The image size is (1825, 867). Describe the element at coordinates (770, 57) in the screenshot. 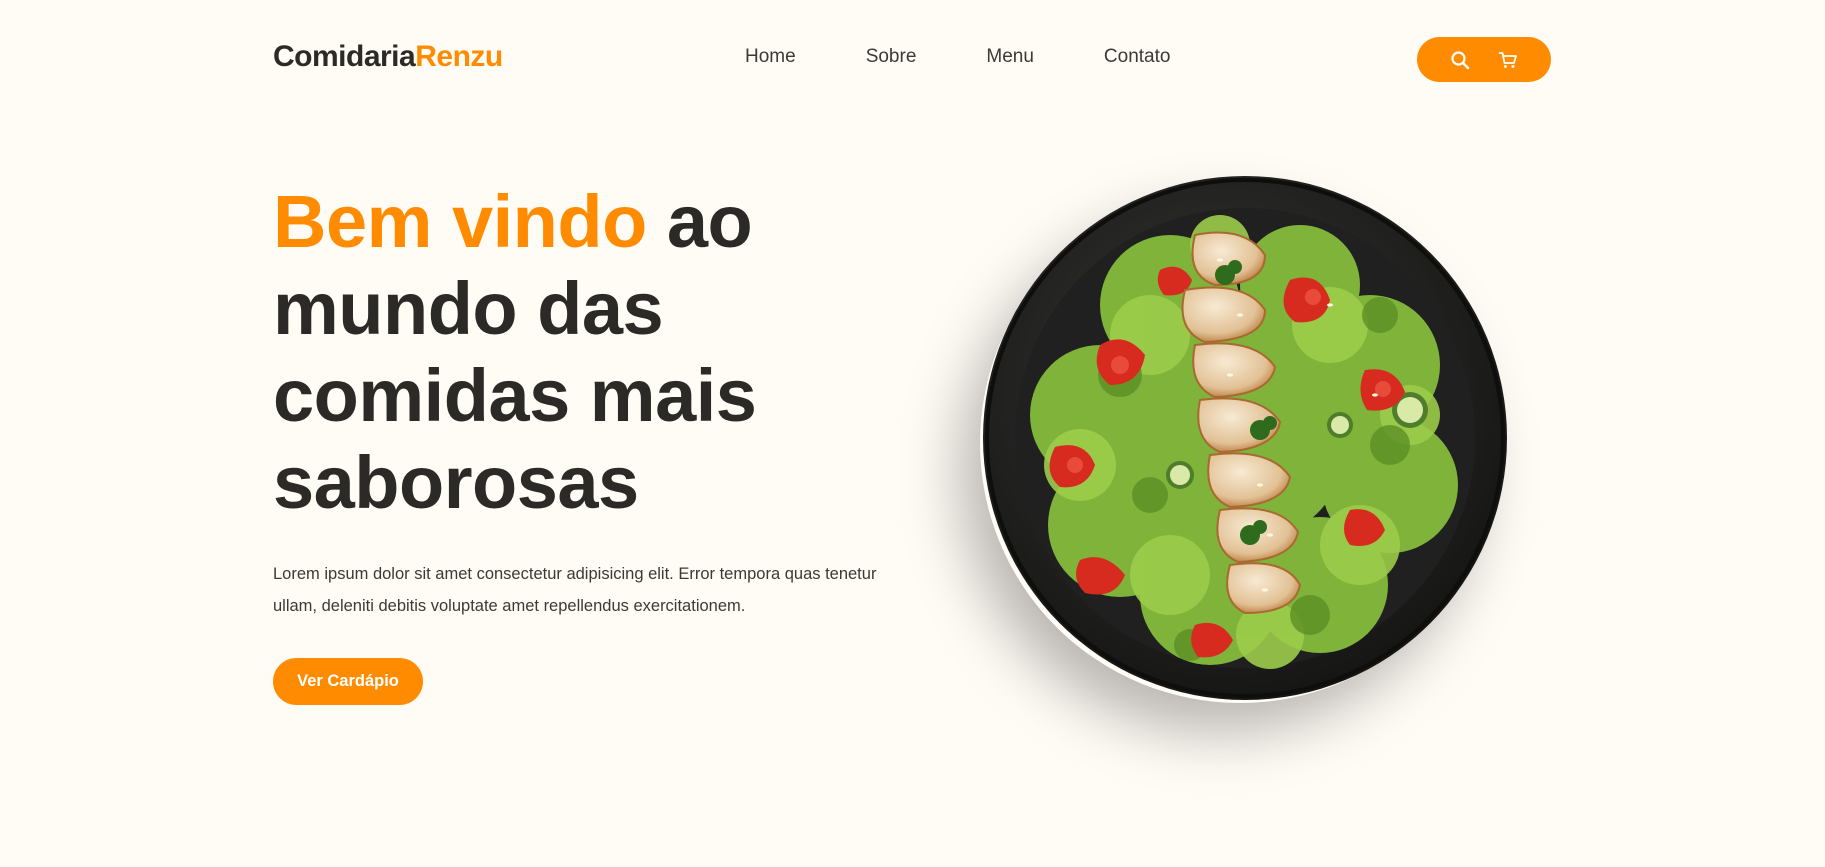

I see `nav-link-home: Home` at that location.